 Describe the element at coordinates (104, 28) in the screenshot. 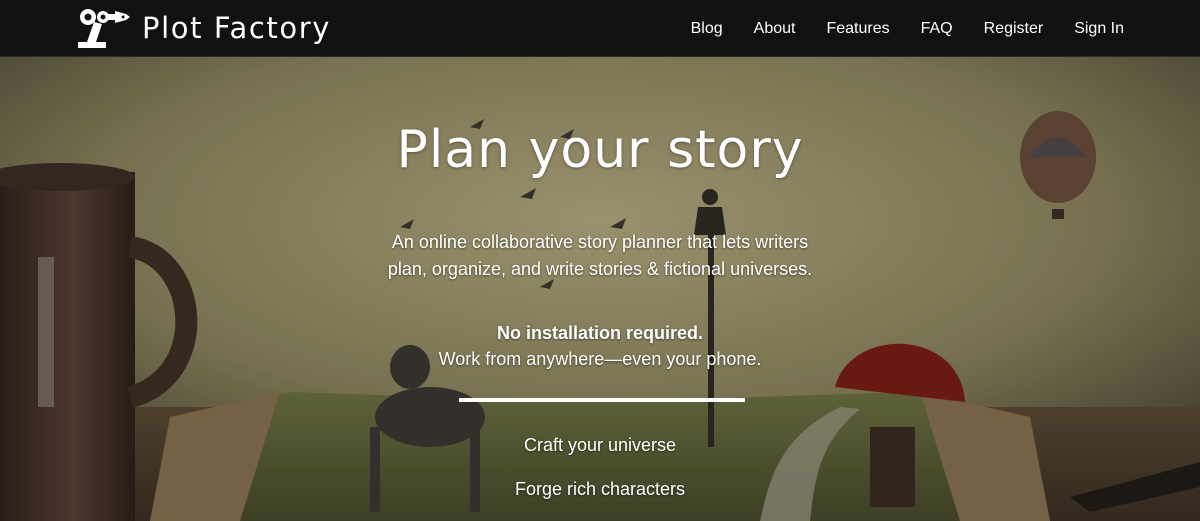

I see `robot-arm-pen-logo` at that location.